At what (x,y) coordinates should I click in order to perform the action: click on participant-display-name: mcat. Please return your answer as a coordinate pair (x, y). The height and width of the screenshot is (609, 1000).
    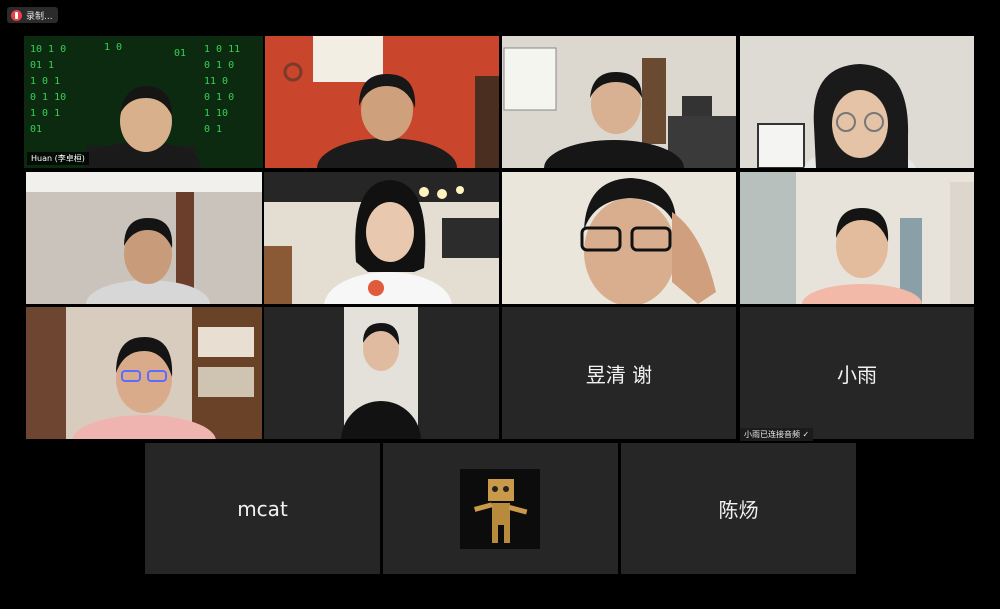
    Looking at the image, I should click on (262, 508).